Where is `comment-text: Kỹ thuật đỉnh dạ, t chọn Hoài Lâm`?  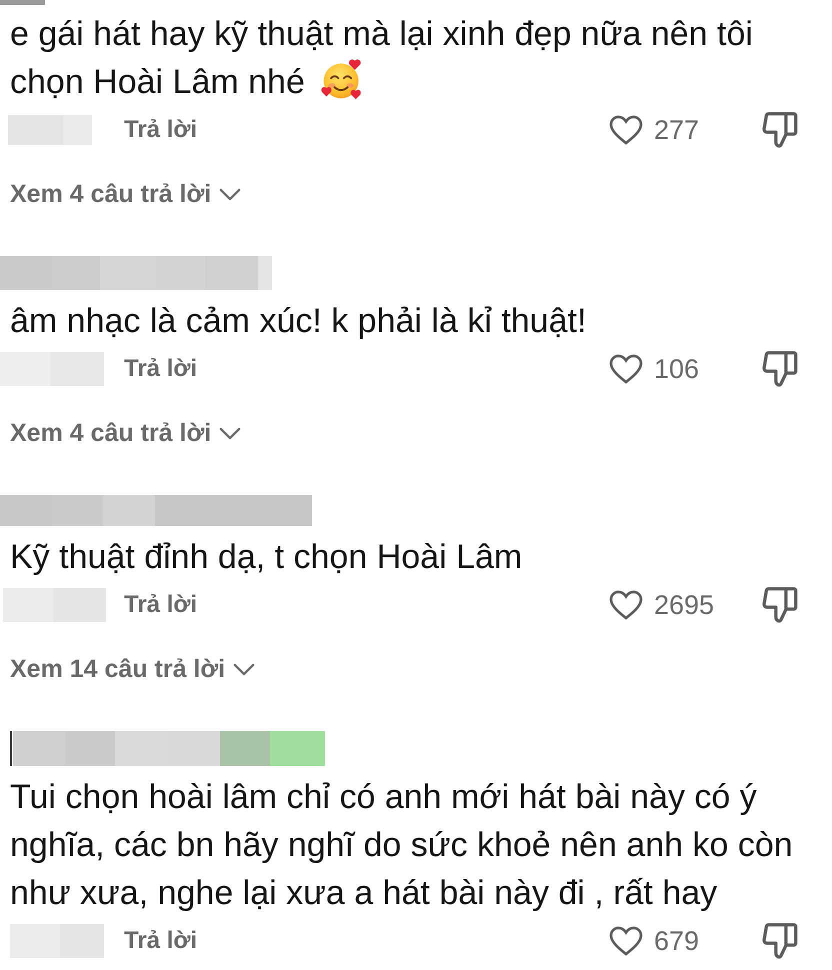
comment-text: Kỹ thuật đỉnh dạ, t chọn Hoài Lâm is located at coordinates (266, 557).